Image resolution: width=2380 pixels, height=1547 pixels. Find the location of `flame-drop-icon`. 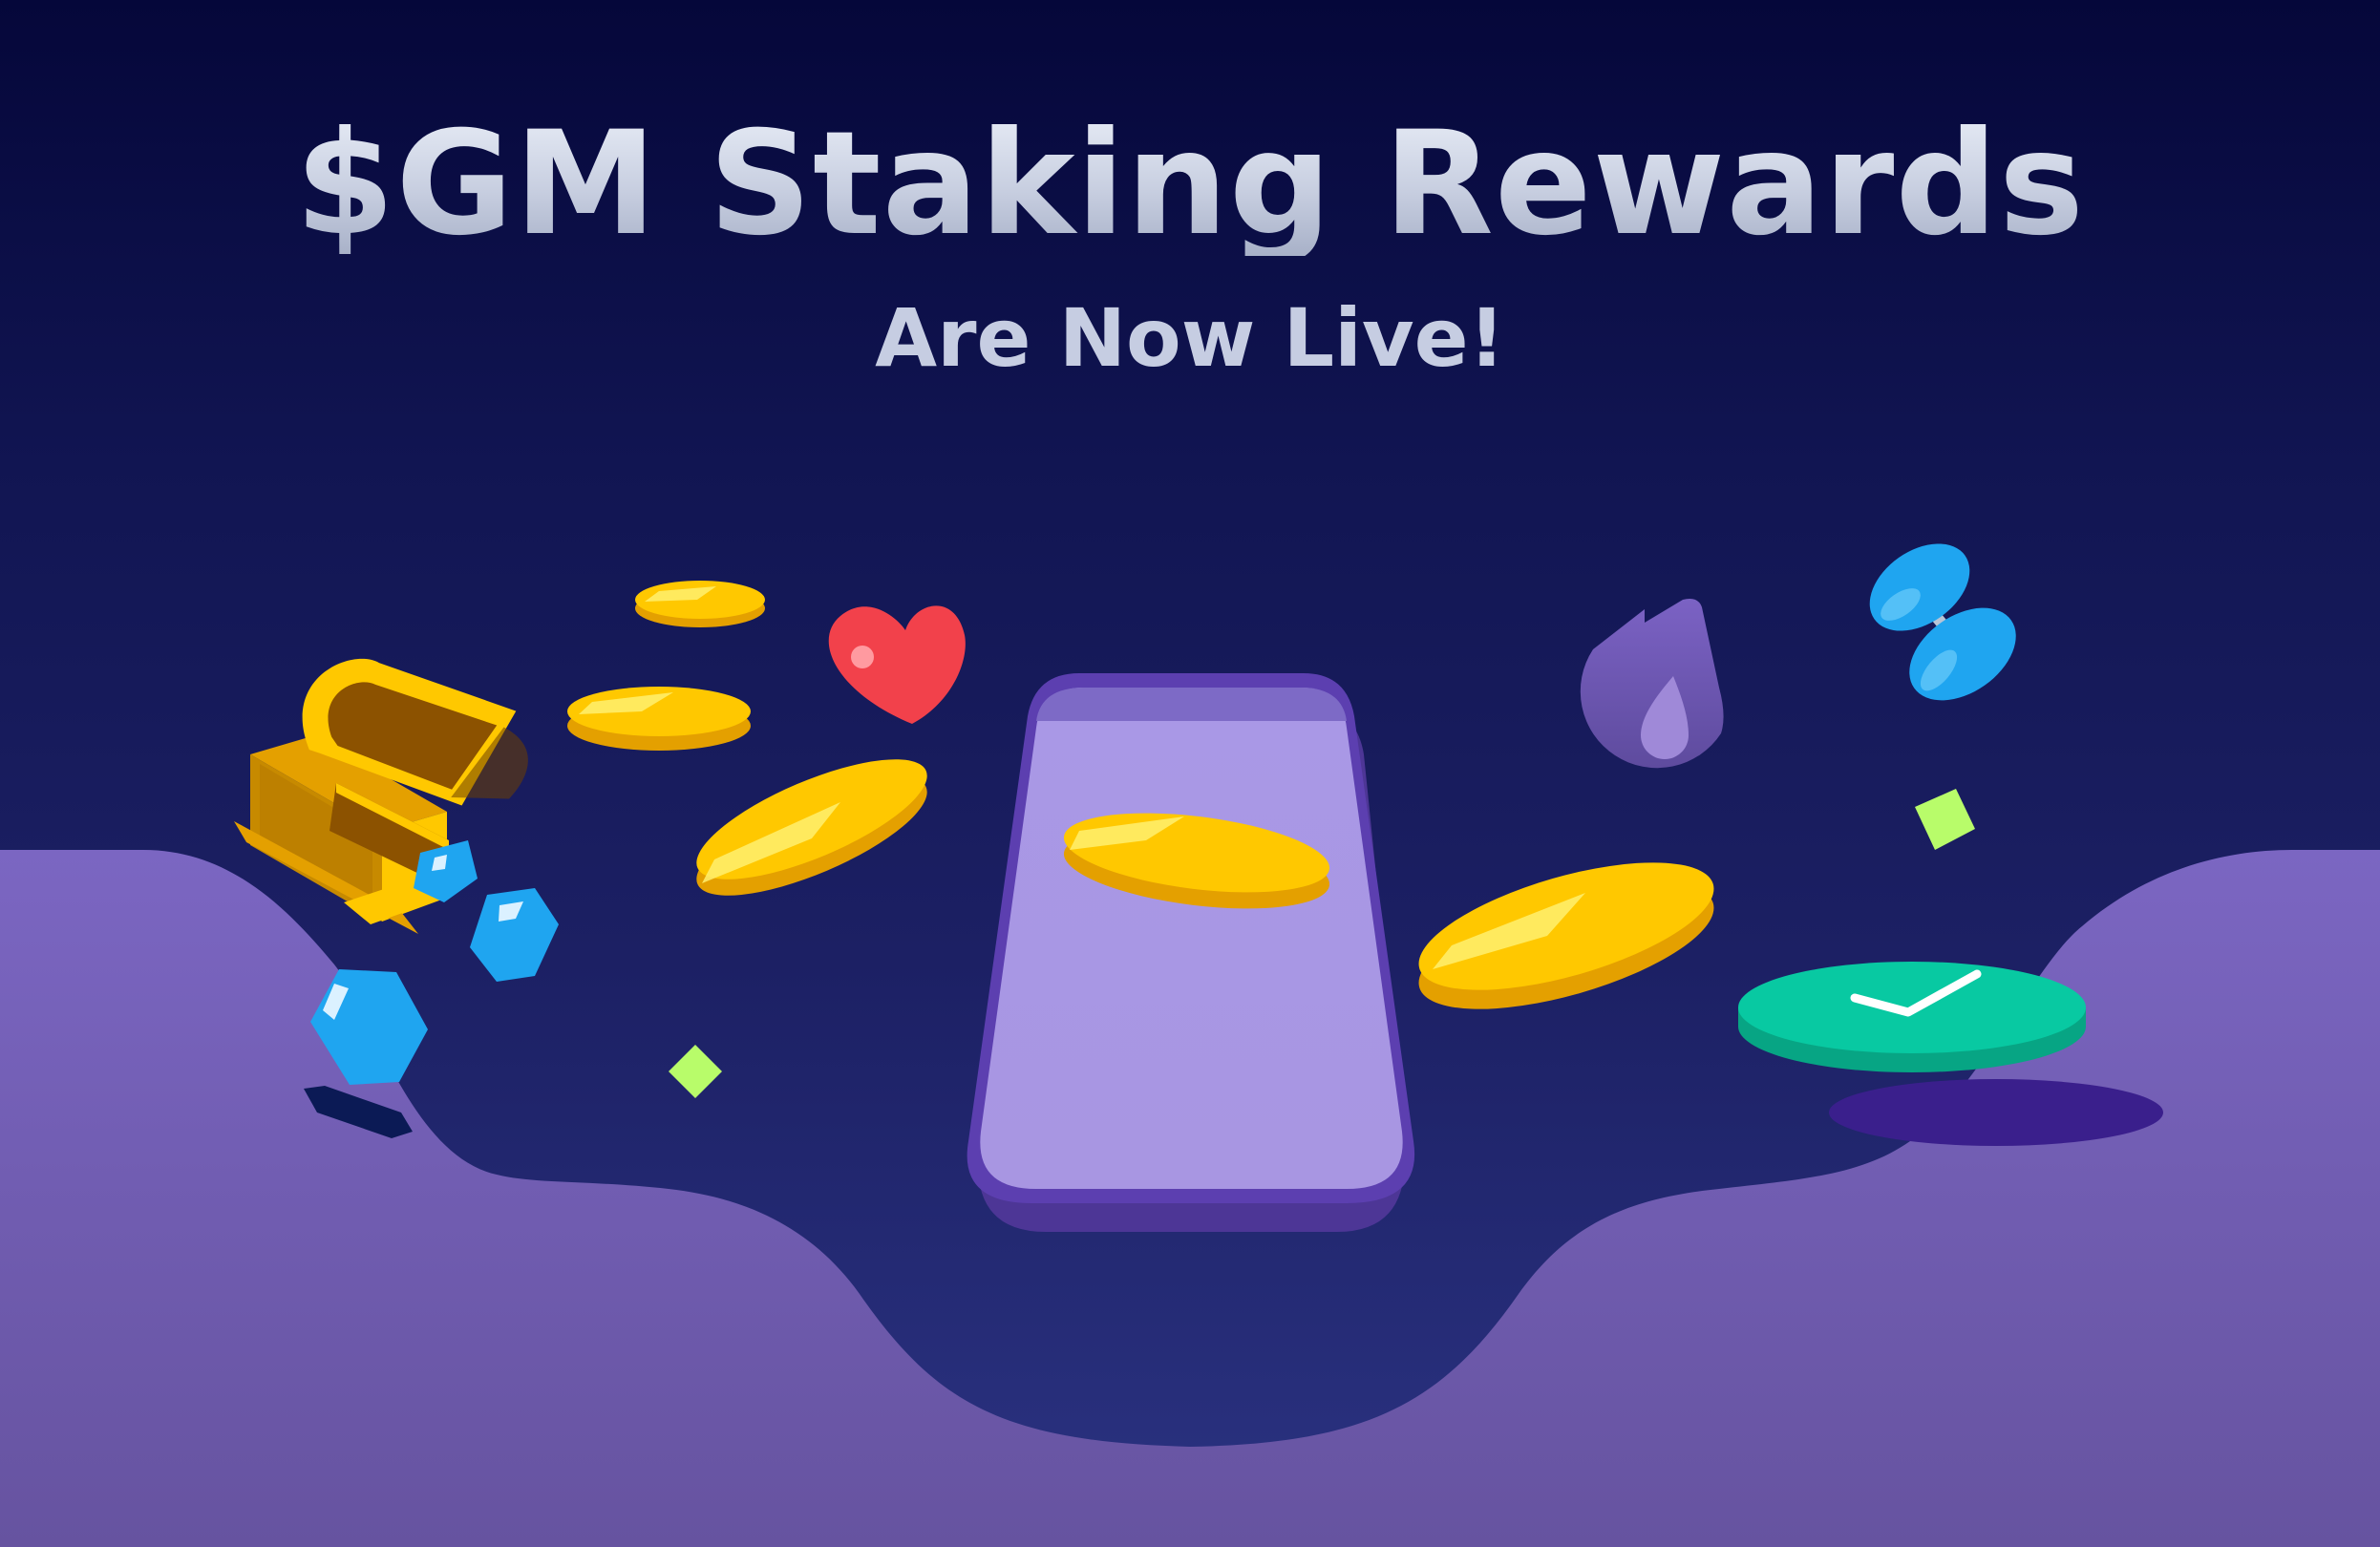

flame-drop-icon is located at coordinates (1652, 684).